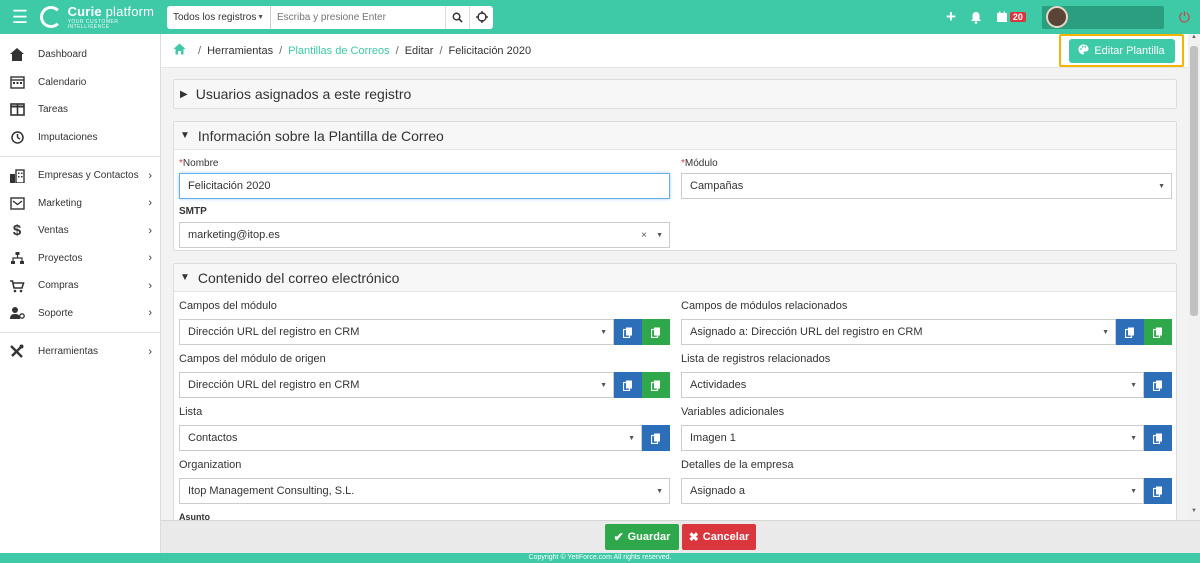 Image resolution: width=1200 pixels, height=563 pixels. What do you see at coordinates (396, 332) in the screenshot?
I see `module-fields-select: Dirección URL del registro en CRM ▼` at bounding box center [396, 332].